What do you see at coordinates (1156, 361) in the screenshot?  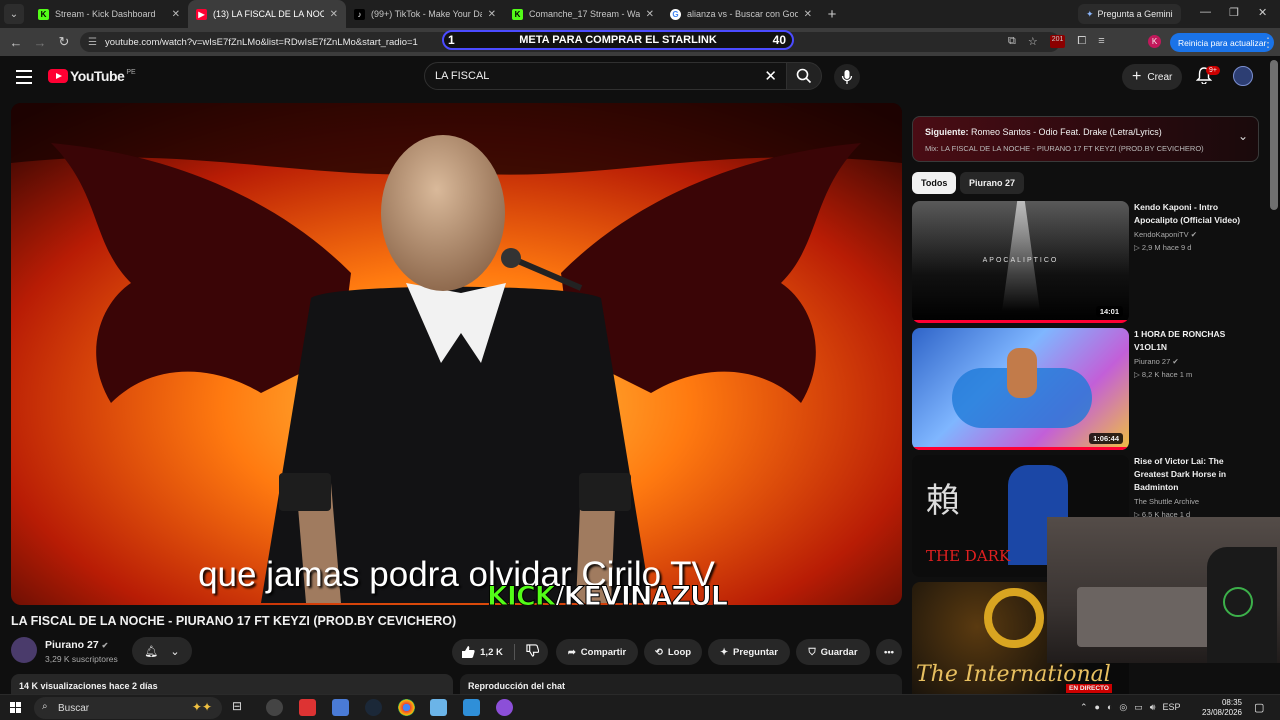 I see `related-channel: Piurano 27 ✔` at bounding box center [1156, 361].